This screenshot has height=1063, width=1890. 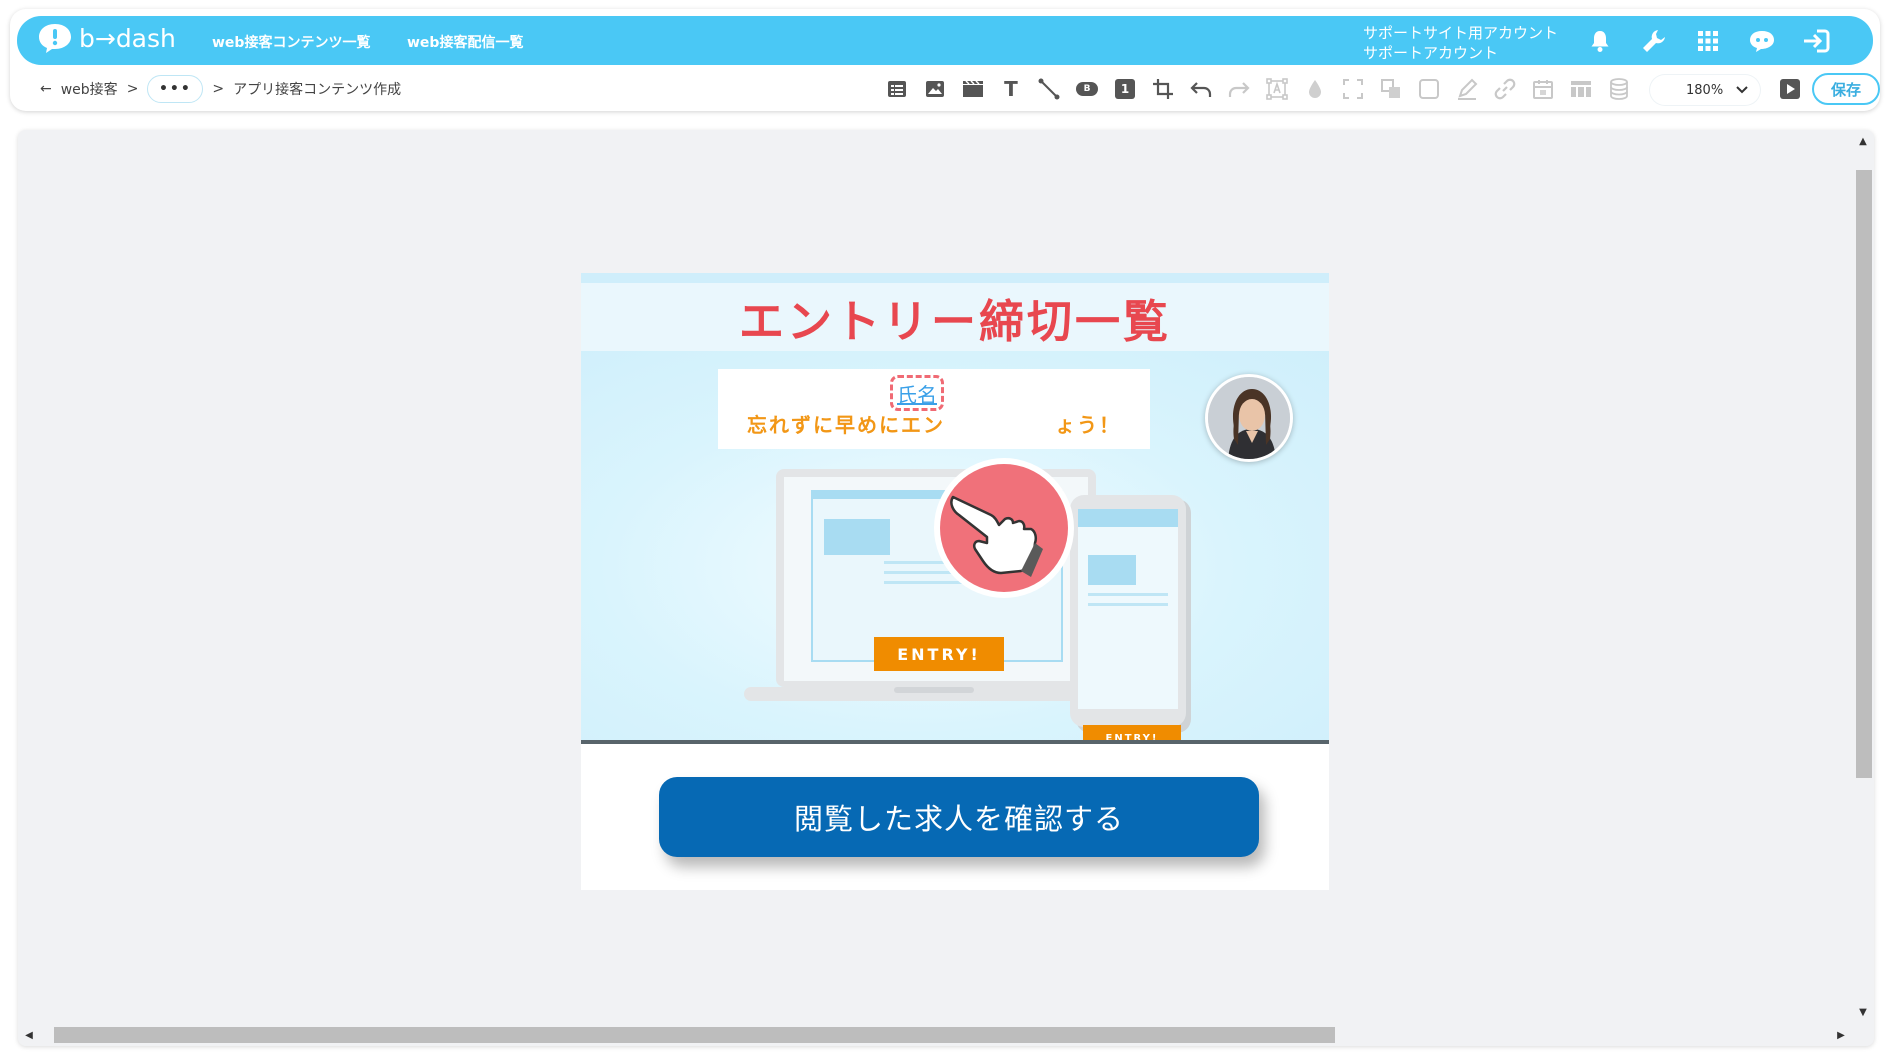 What do you see at coordinates (1863, 141) in the screenshot?
I see `scroll-up-arrow-icon: ▲` at bounding box center [1863, 141].